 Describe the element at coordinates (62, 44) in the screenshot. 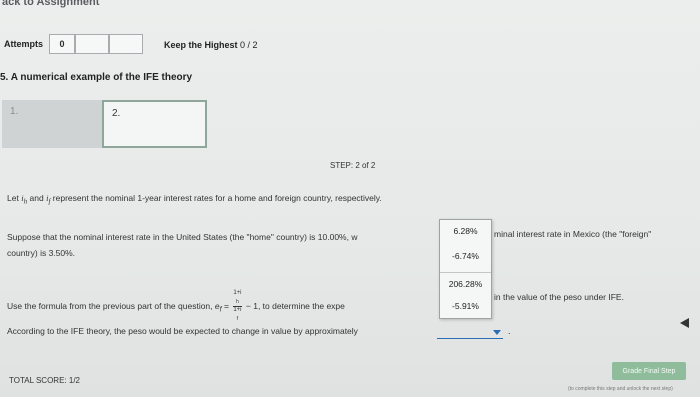

I see `attempts-count: 0` at that location.